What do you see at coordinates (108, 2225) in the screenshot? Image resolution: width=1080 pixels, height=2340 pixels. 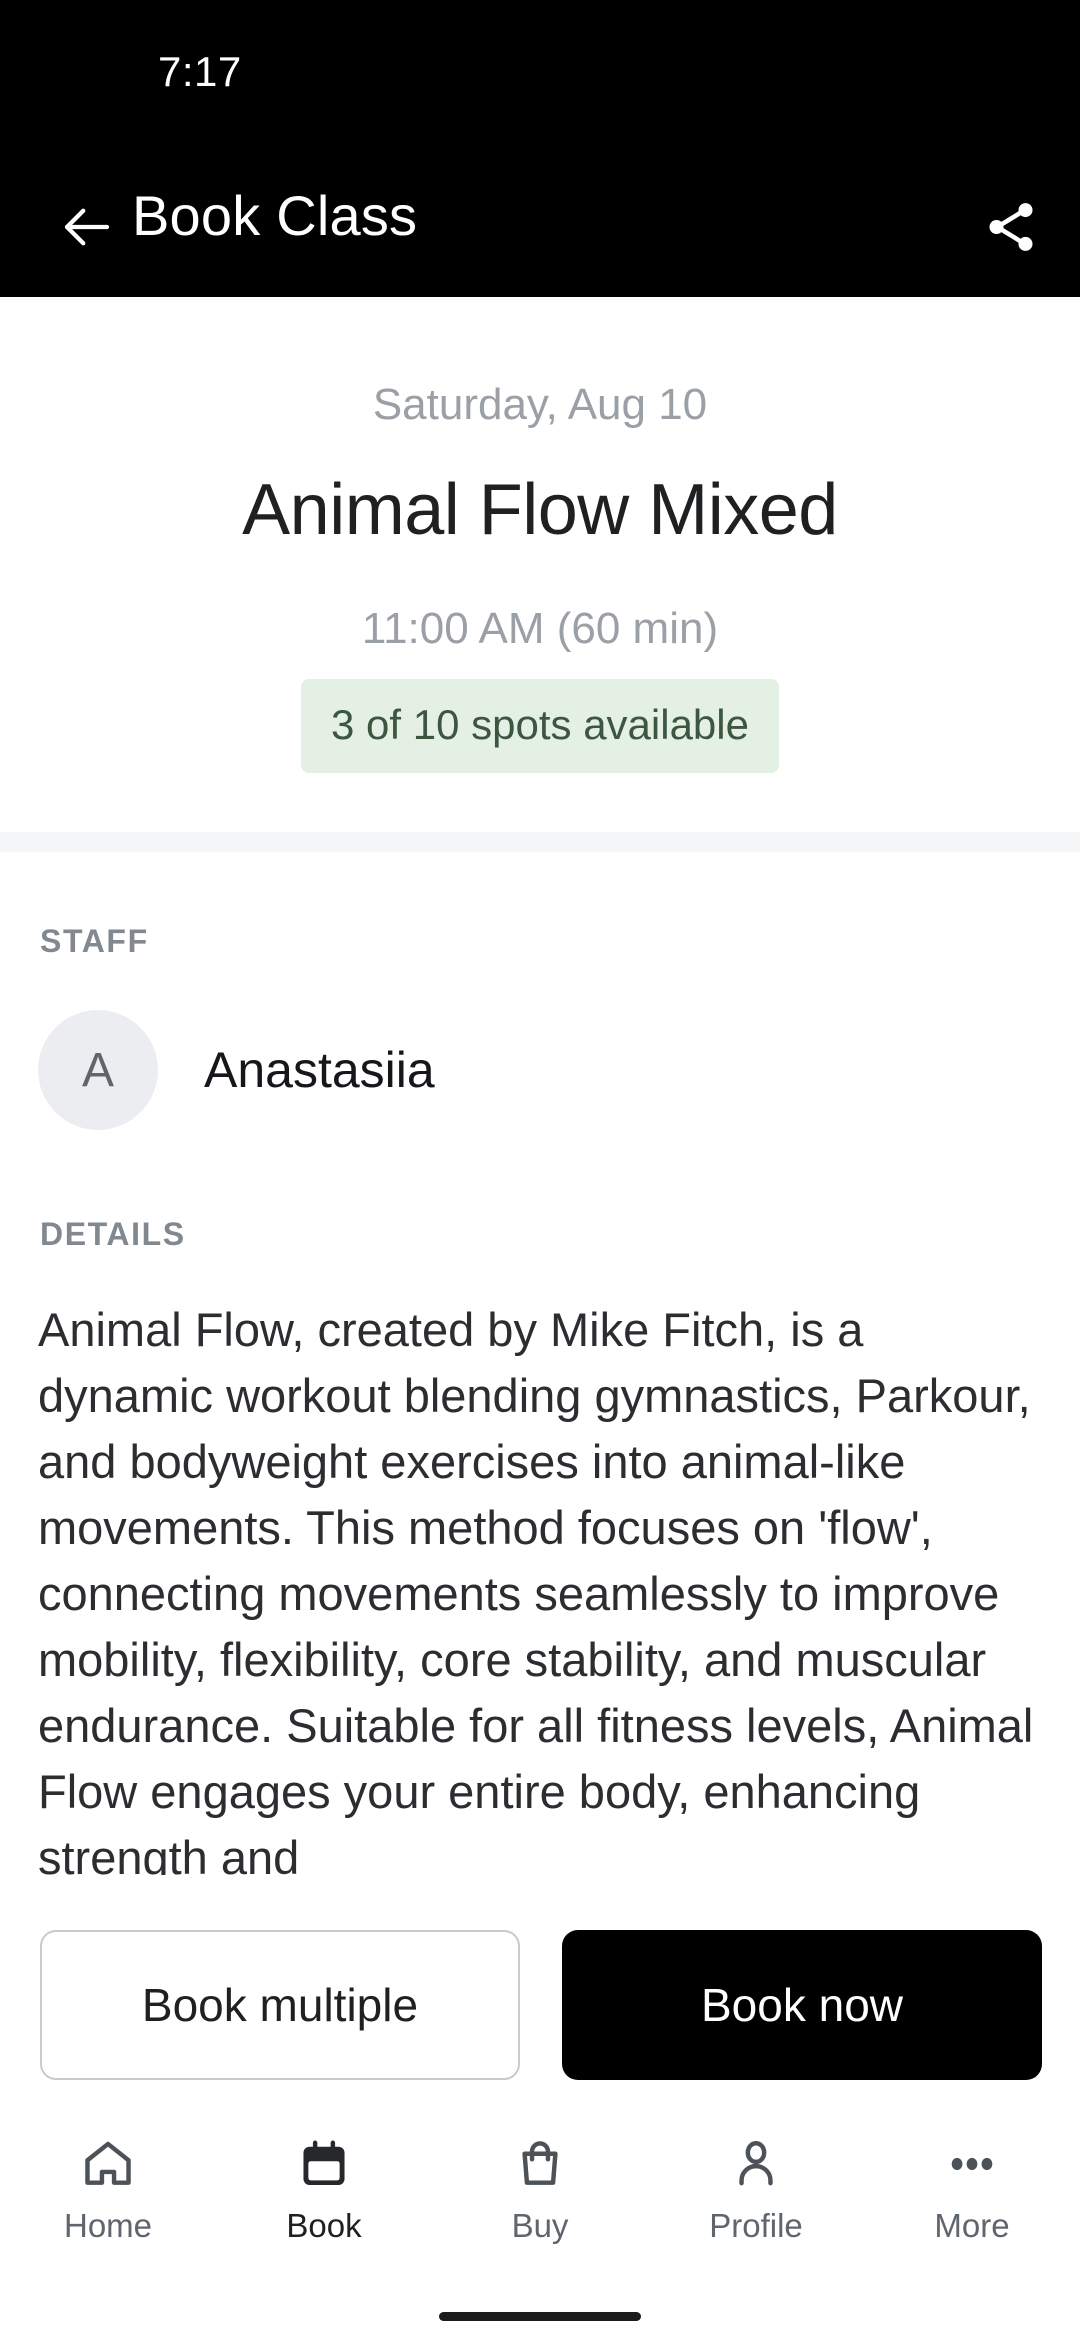 I see `nav-label-home: Home` at bounding box center [108, 2225].